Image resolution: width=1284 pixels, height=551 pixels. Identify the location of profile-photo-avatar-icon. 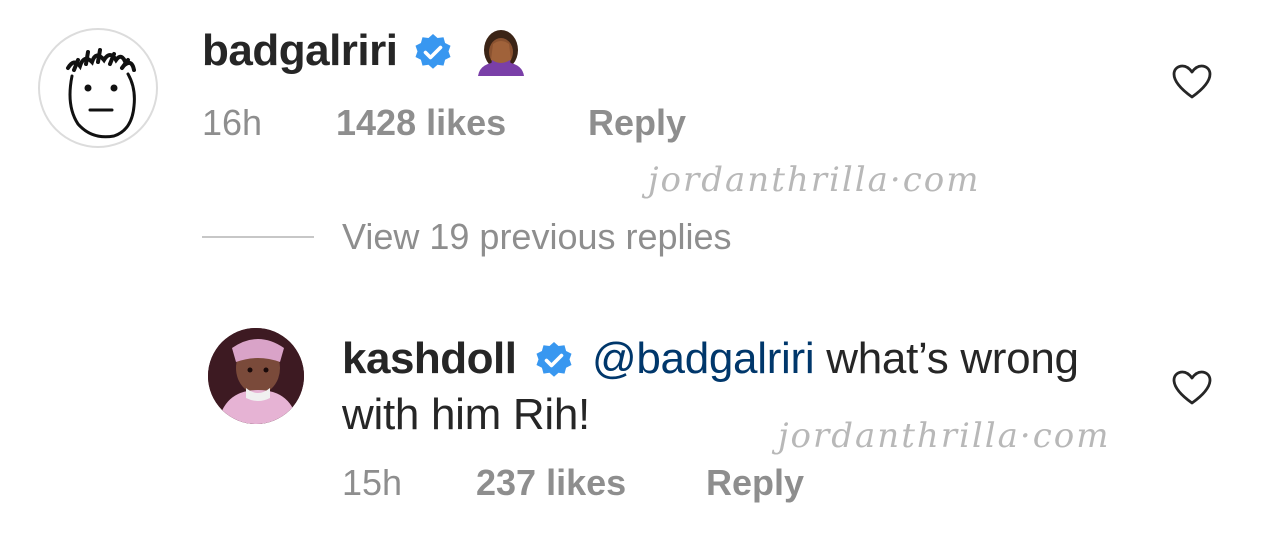
(256, 376).